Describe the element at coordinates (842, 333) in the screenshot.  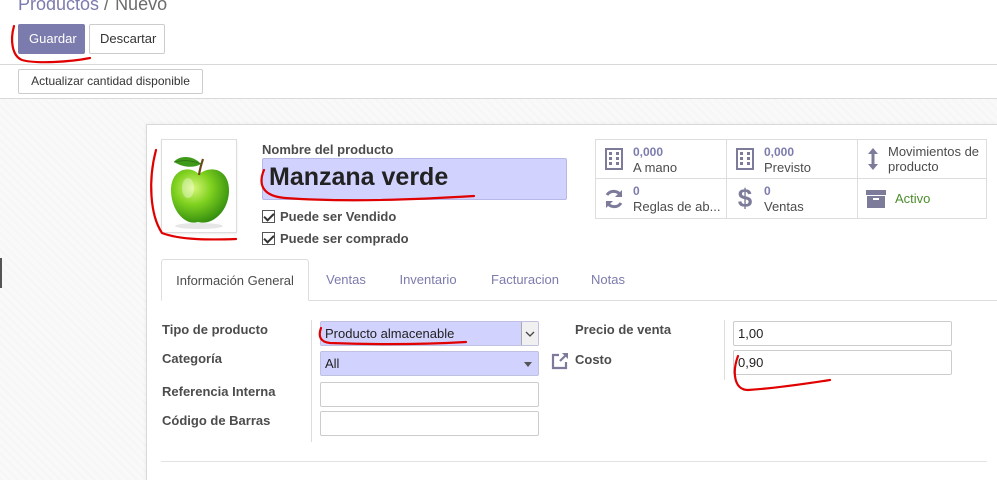
I see `sale-price-input: 1,00` at that location.